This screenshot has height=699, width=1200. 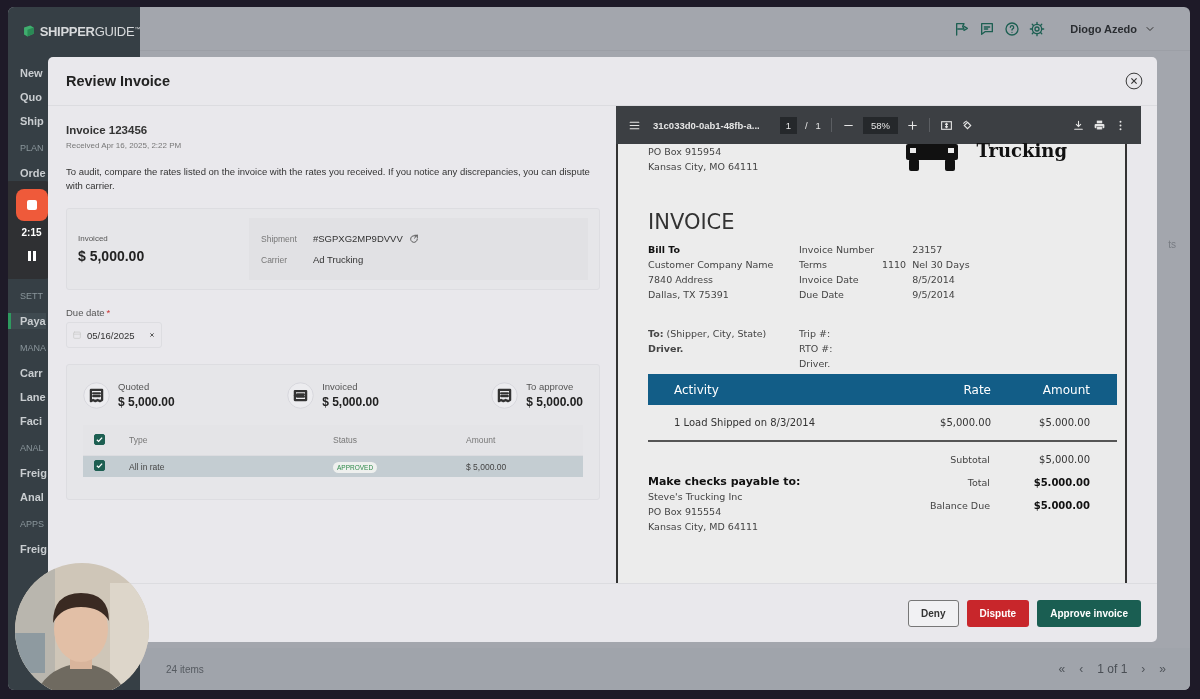 What do you see at coordinates (934, 295) in the screenshot?
I see `meta-value: 9/5/2014` at bounding box center [934, 295].